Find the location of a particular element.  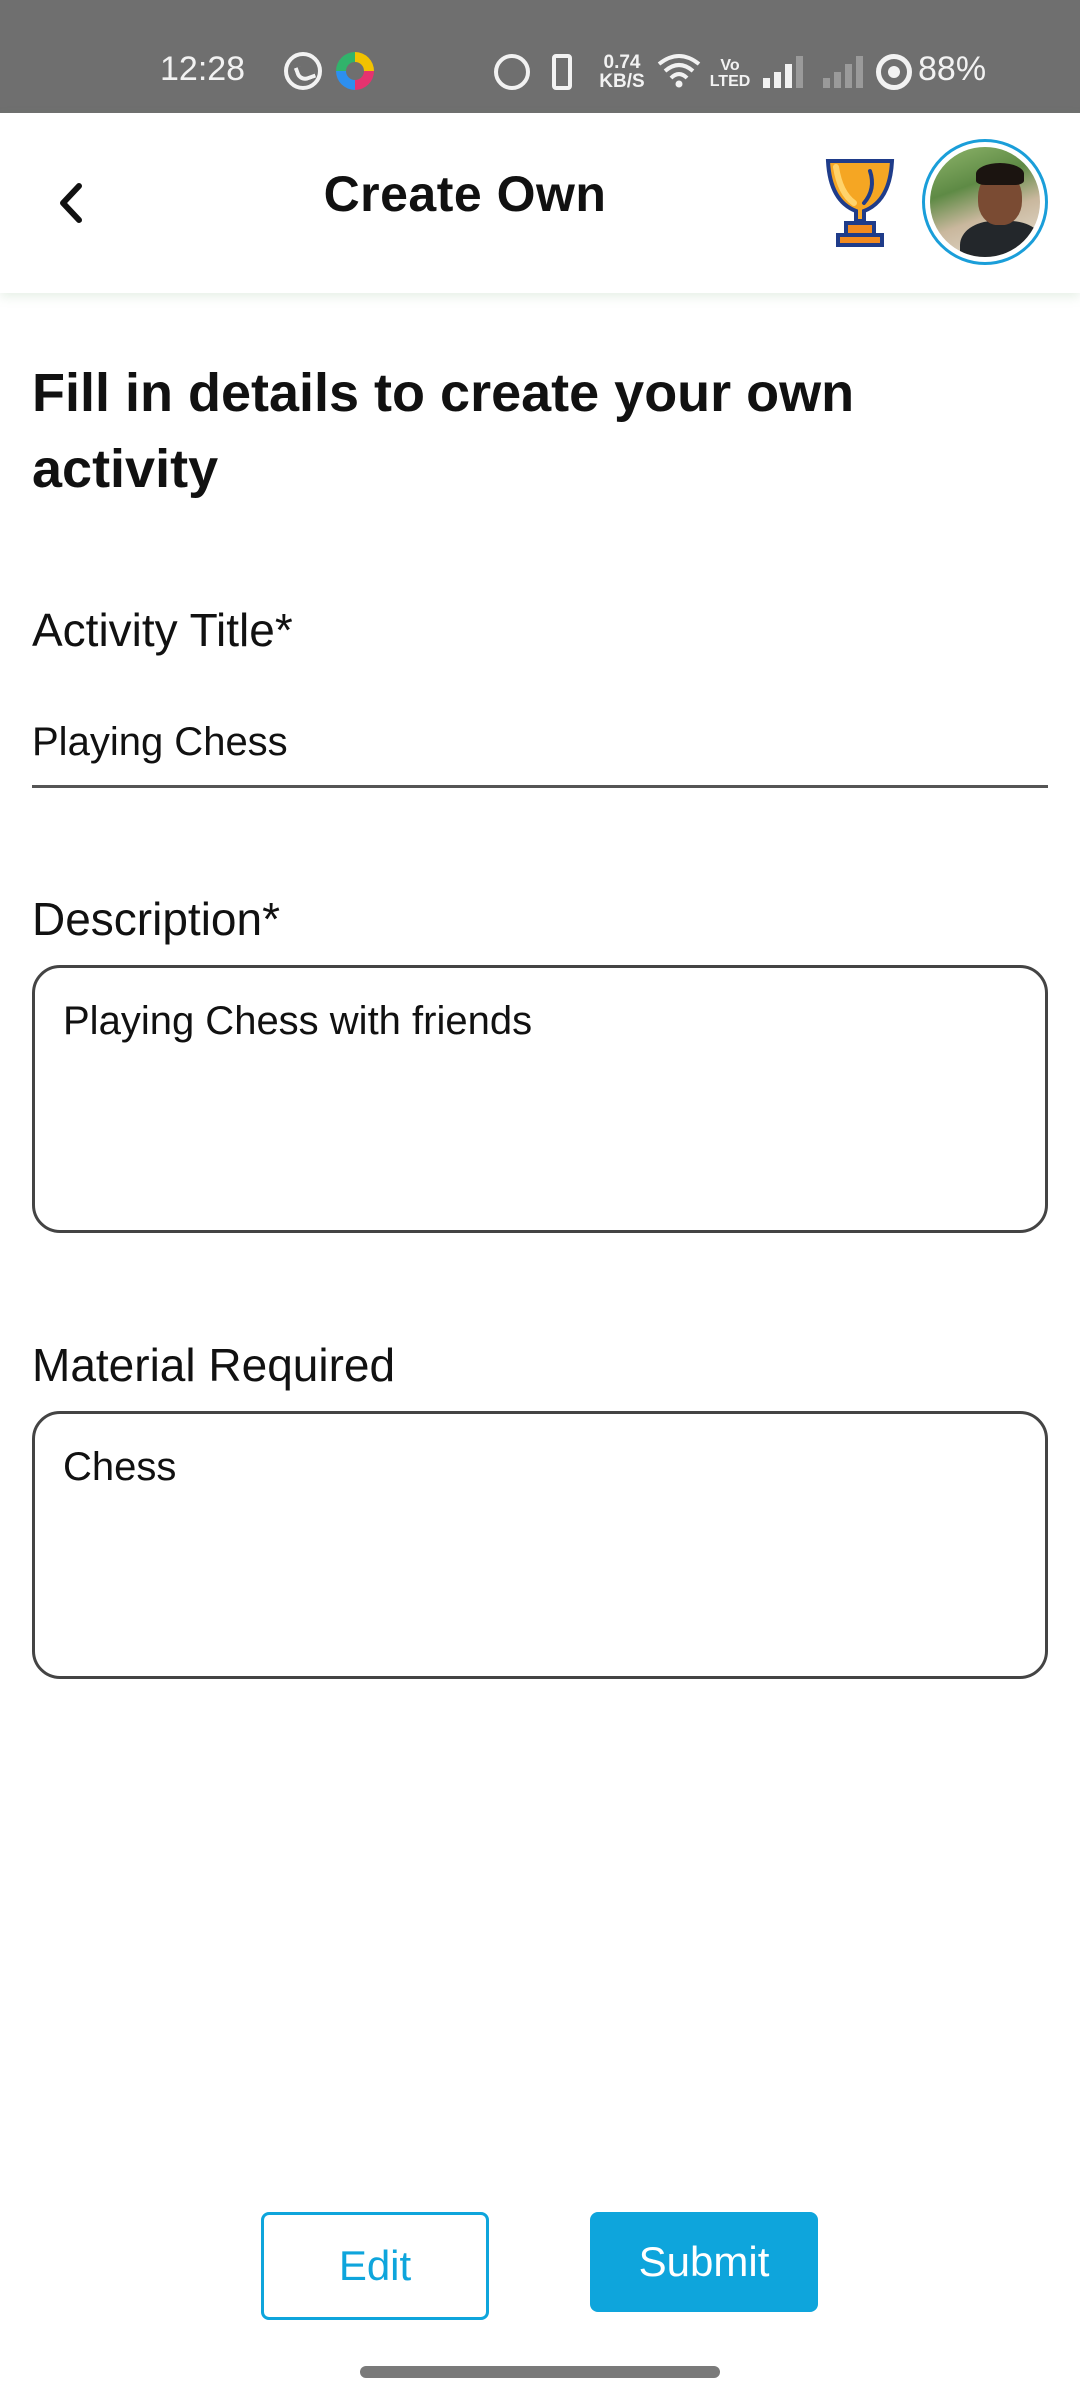

activity-title-label: Activity Title* is located at coordinates (162, 630).